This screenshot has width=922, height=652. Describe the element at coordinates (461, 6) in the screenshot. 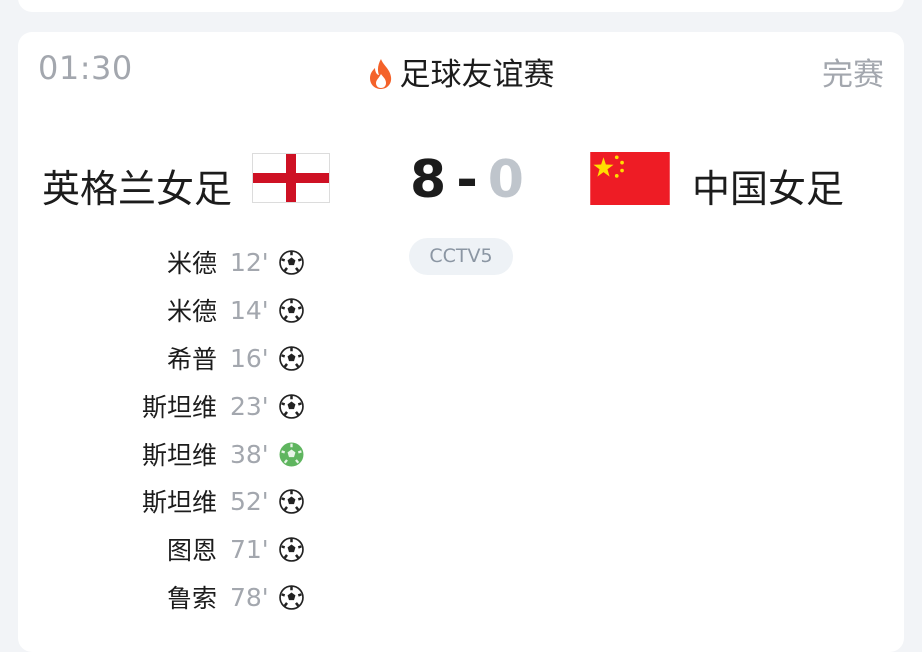

I see `previous-match-card` at that location.